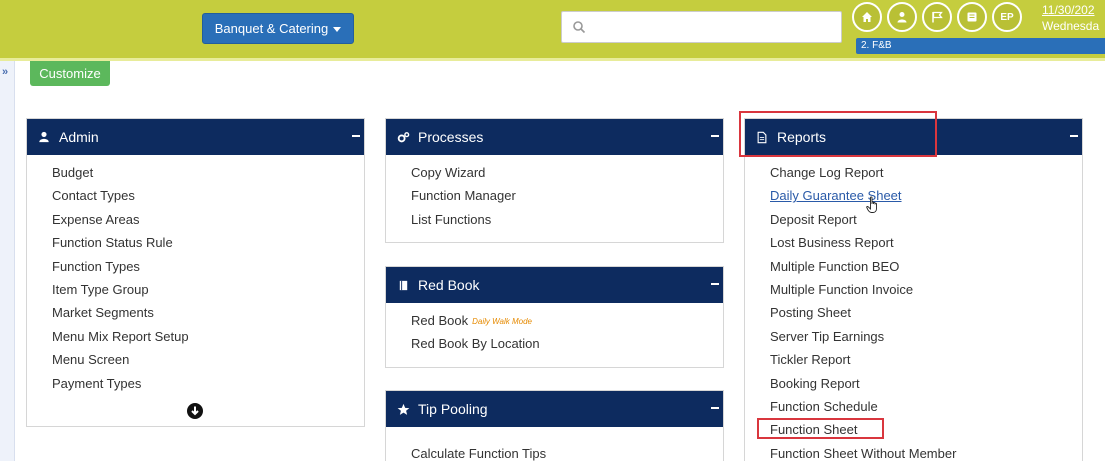 This screenshot has height=461, width=1105. Describe the element at coordinates (567, 343) in the screenshot. I see `redbook-item-by-location: Red Book By Location` at that location.